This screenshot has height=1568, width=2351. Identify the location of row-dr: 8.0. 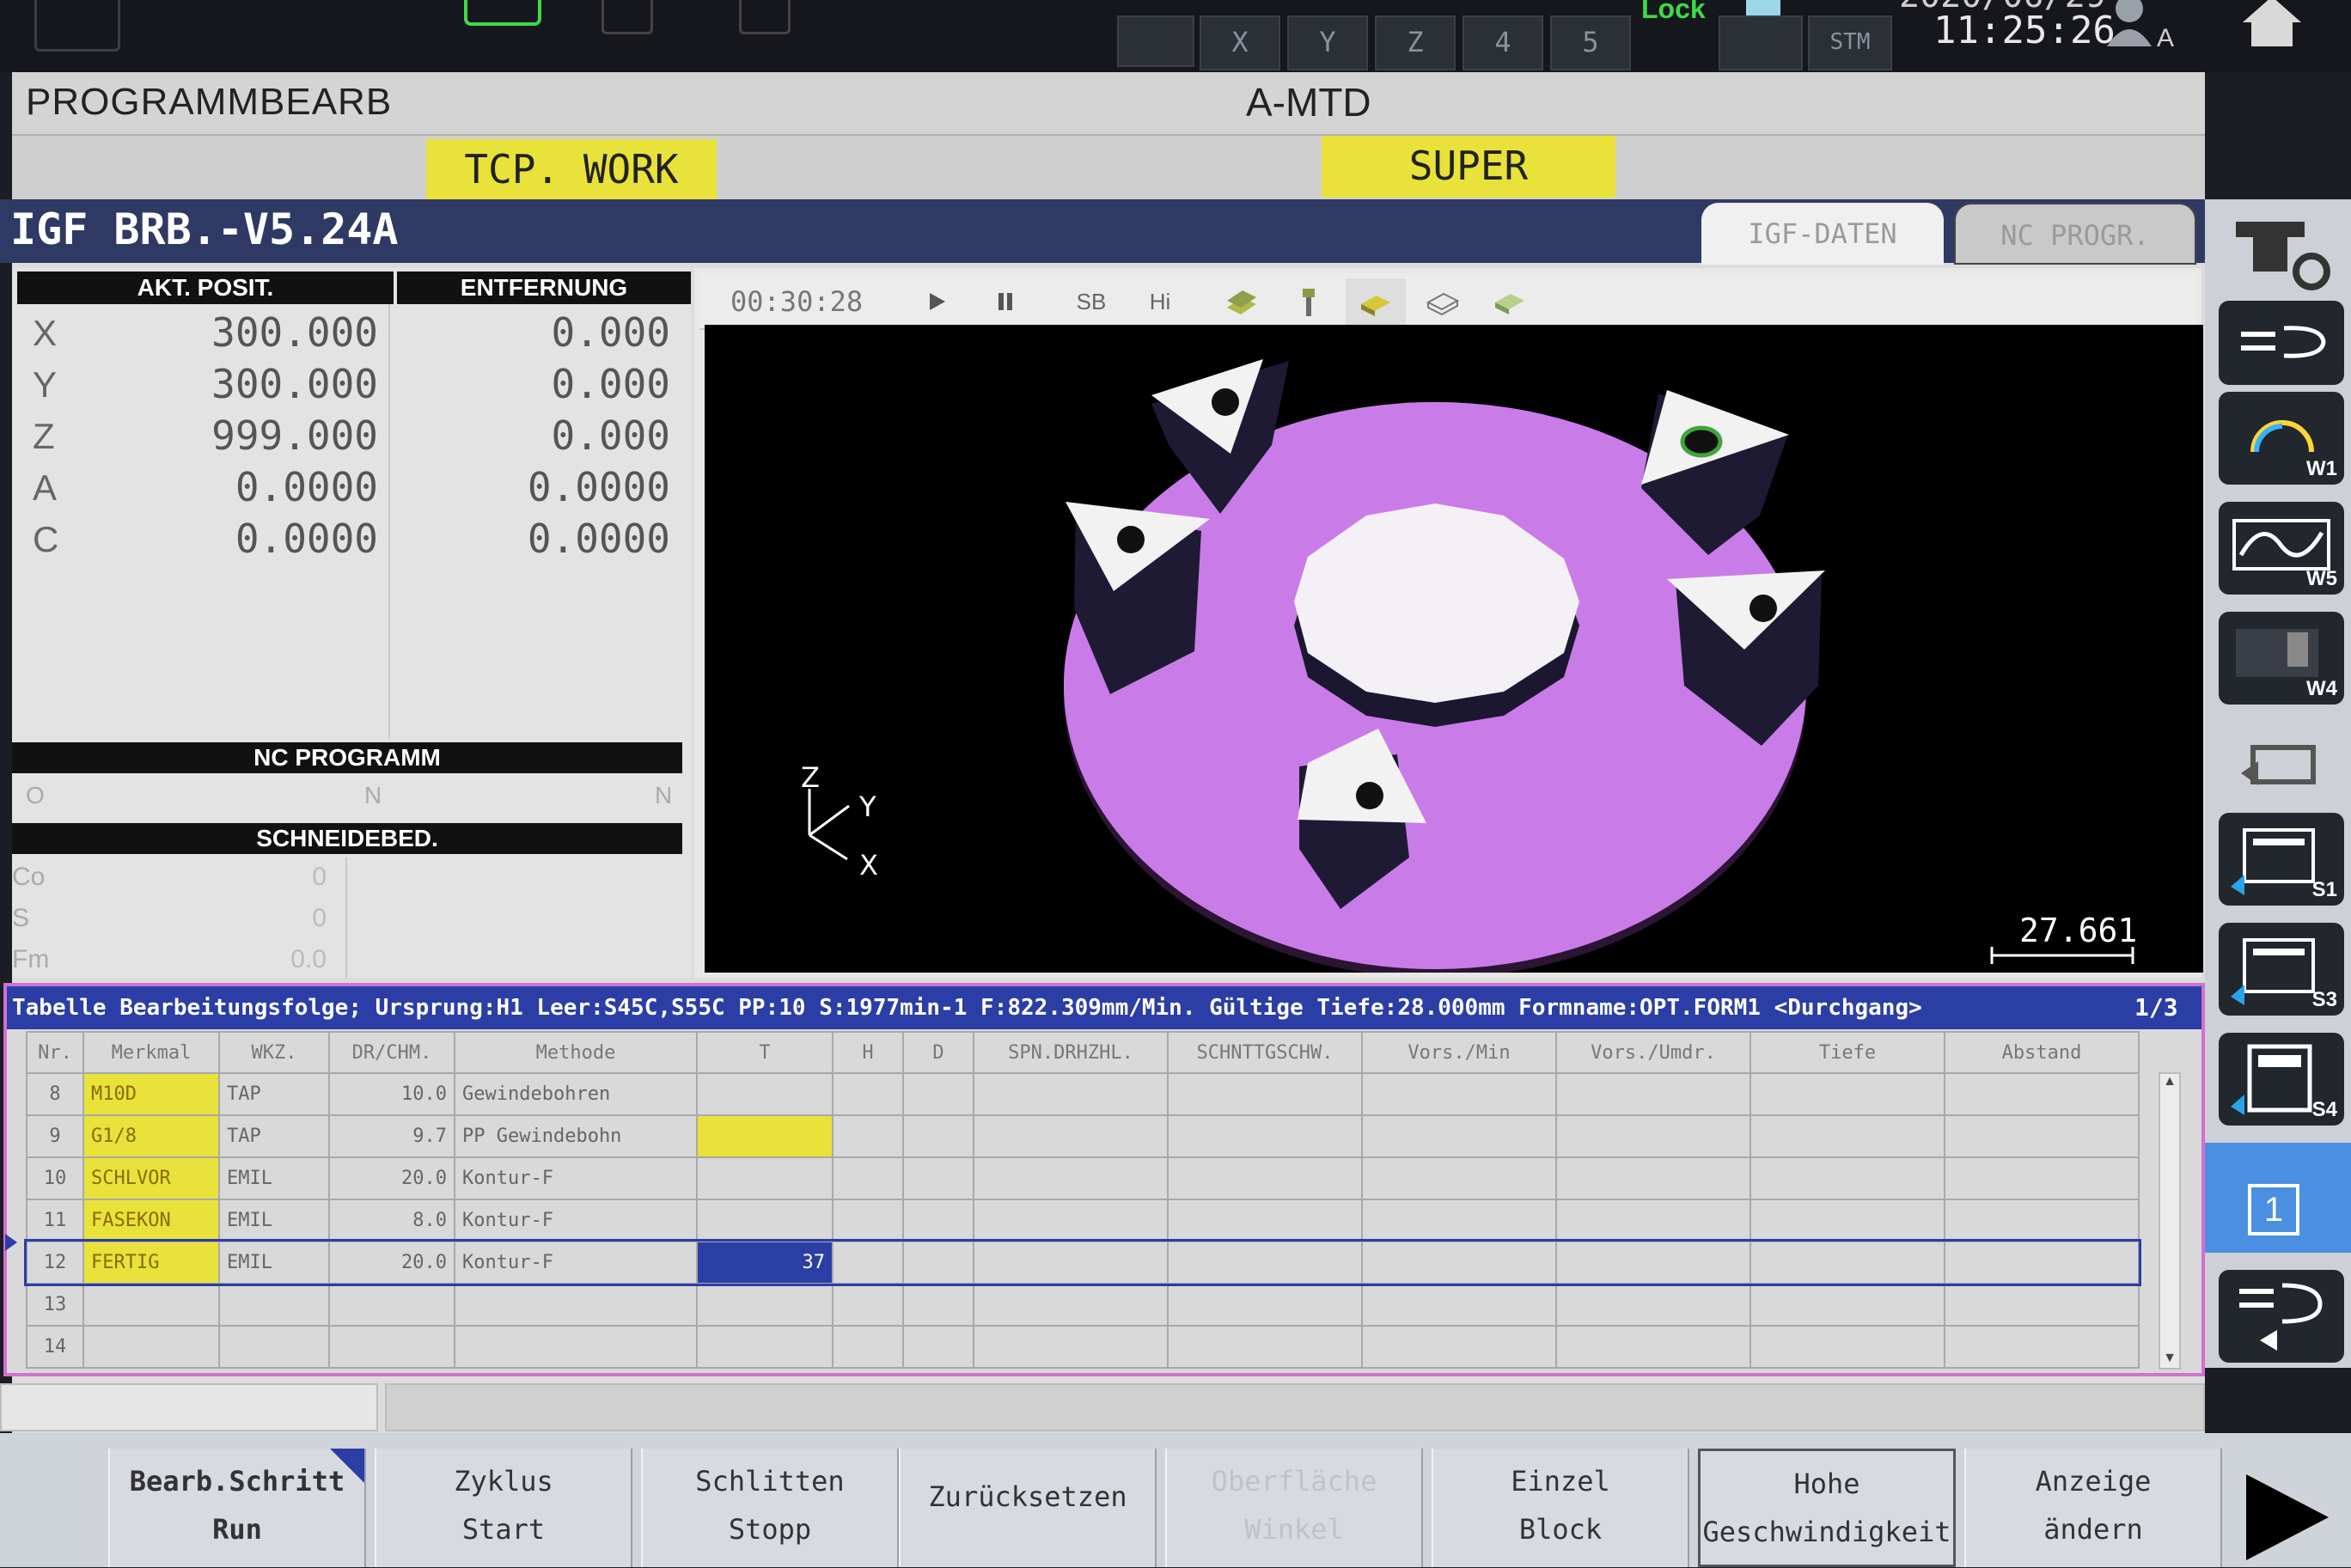
(391, 1220).